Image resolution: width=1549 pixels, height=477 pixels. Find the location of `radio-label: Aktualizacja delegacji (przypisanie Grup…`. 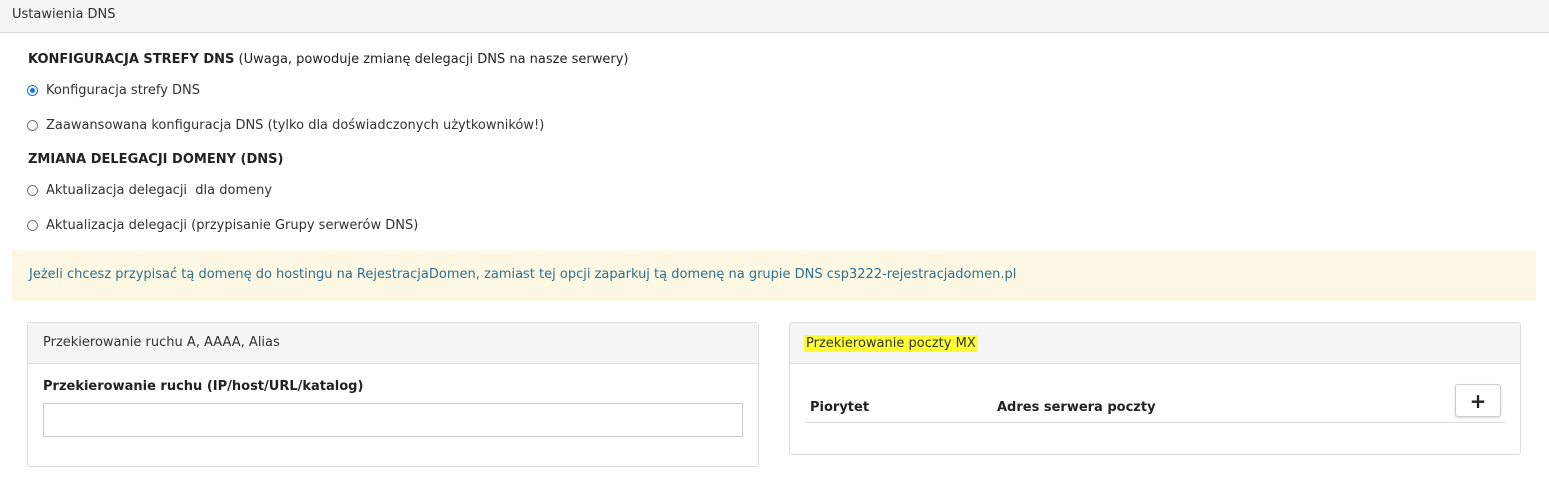

radio-label: Aktualizacja delegacji (przypisanie Grup… is located at coordinates (232, 225).